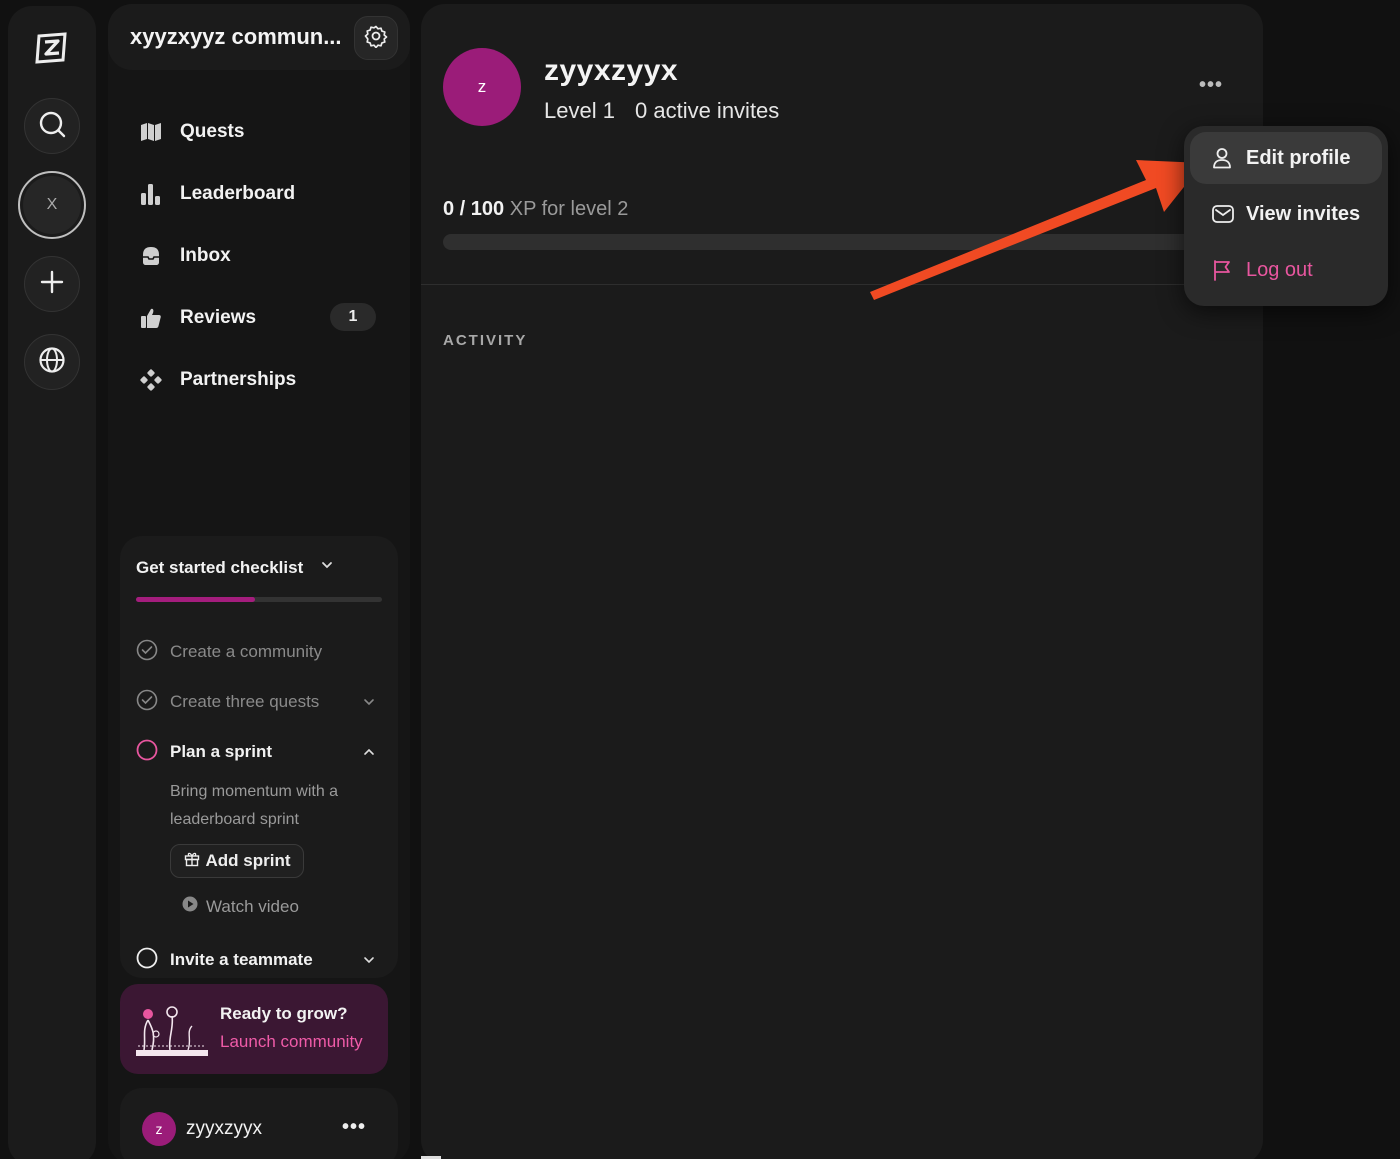 Image resolution: width=1400 pixels, height=1159 pixels. I want to click on settings-button, so click(376, 38).